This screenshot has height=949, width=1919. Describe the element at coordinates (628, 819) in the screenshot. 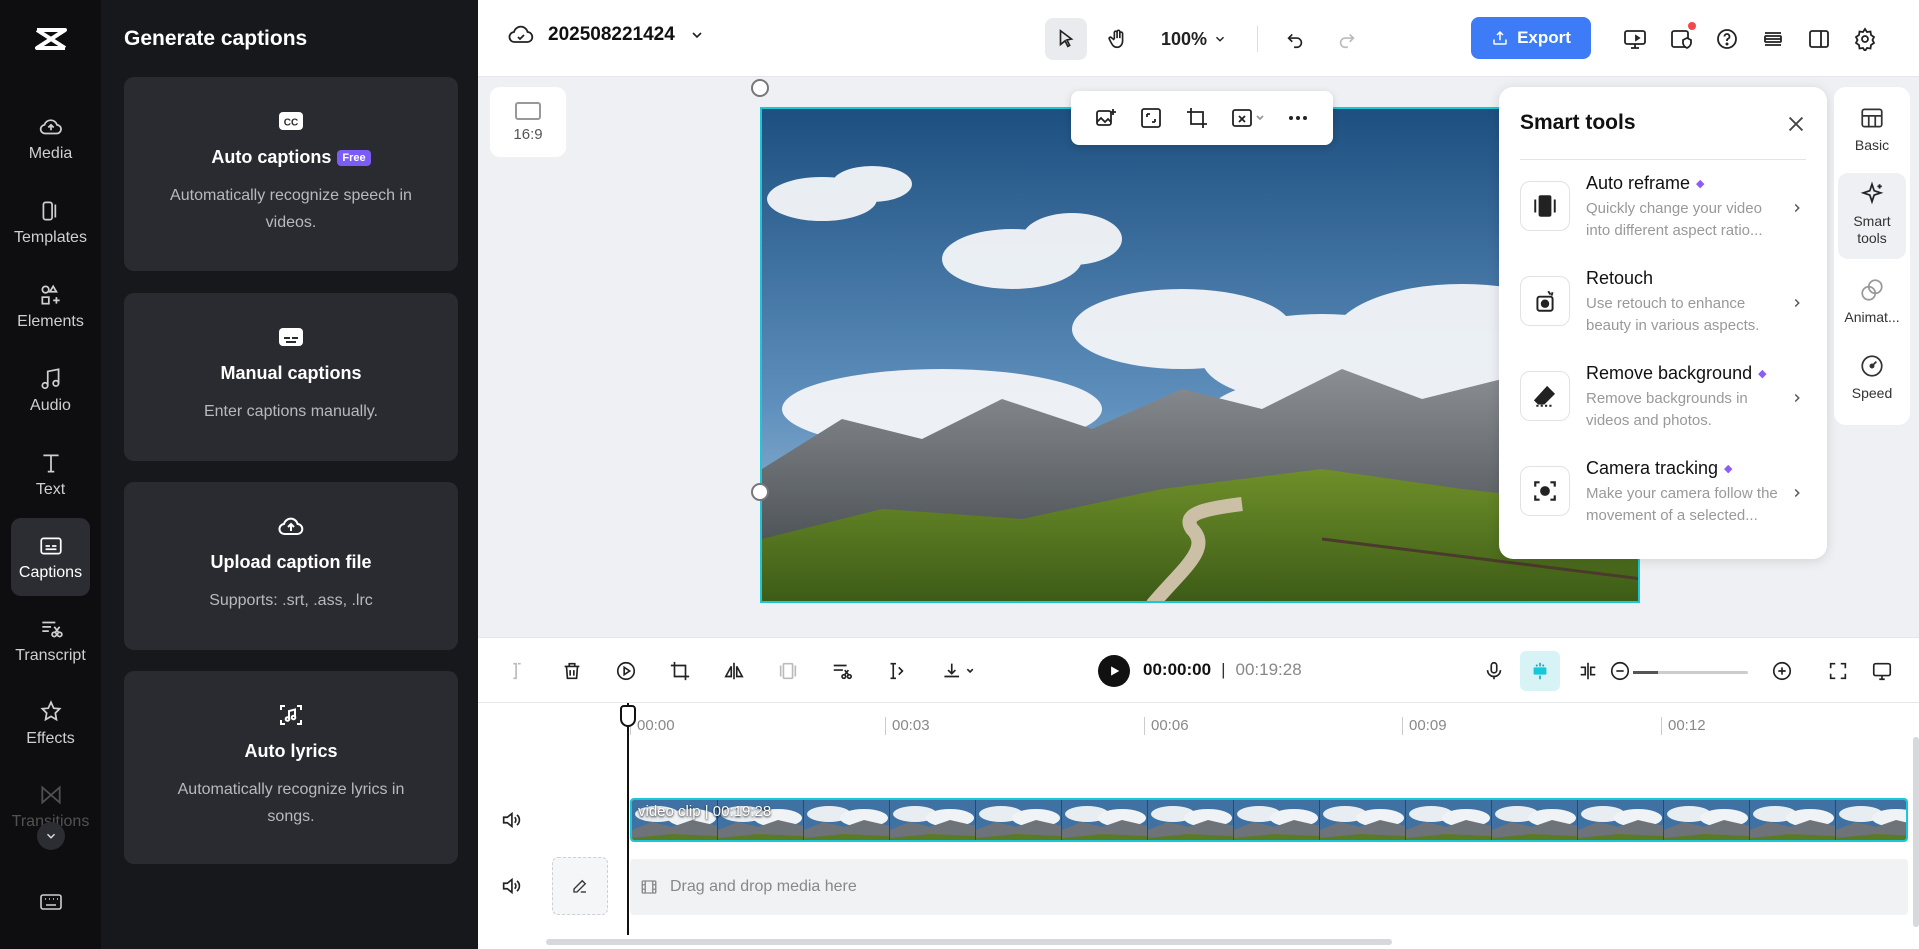

I see `playhead` at that location.